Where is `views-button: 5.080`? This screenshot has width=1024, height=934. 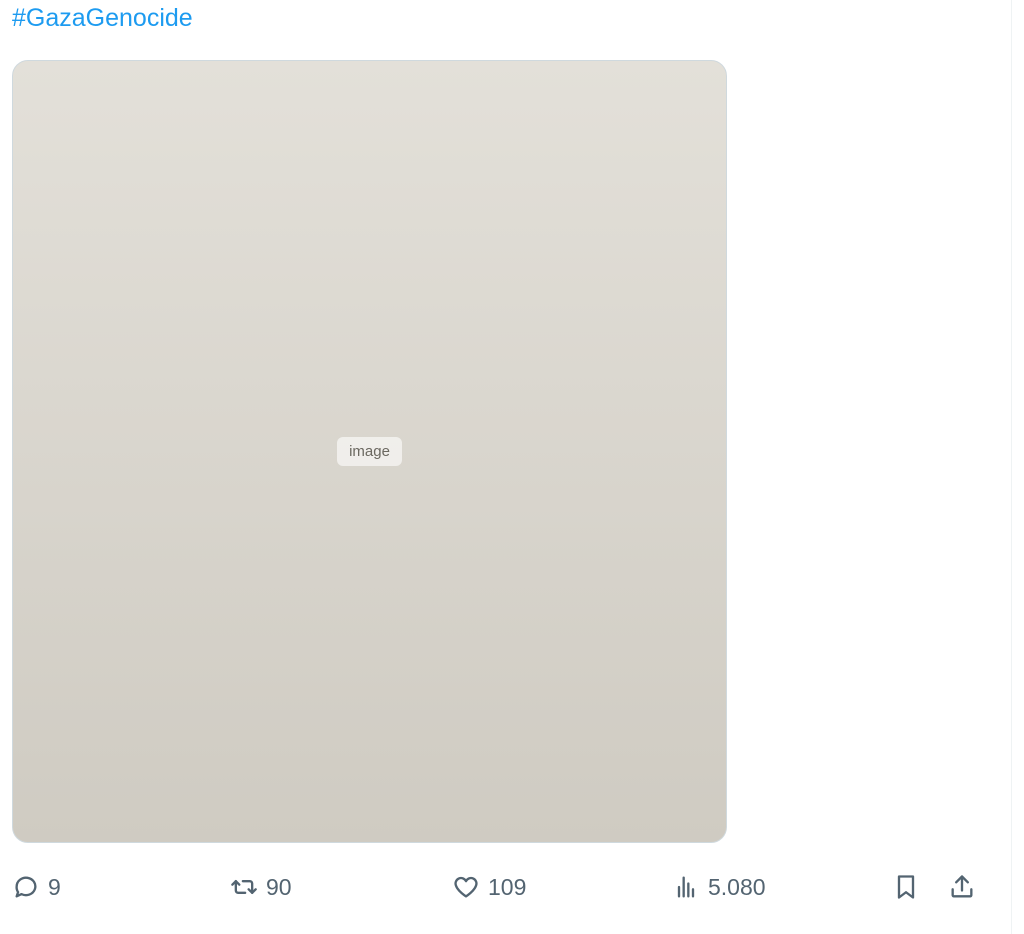 views-button: 5.080 is located at coordinates (719, 887).